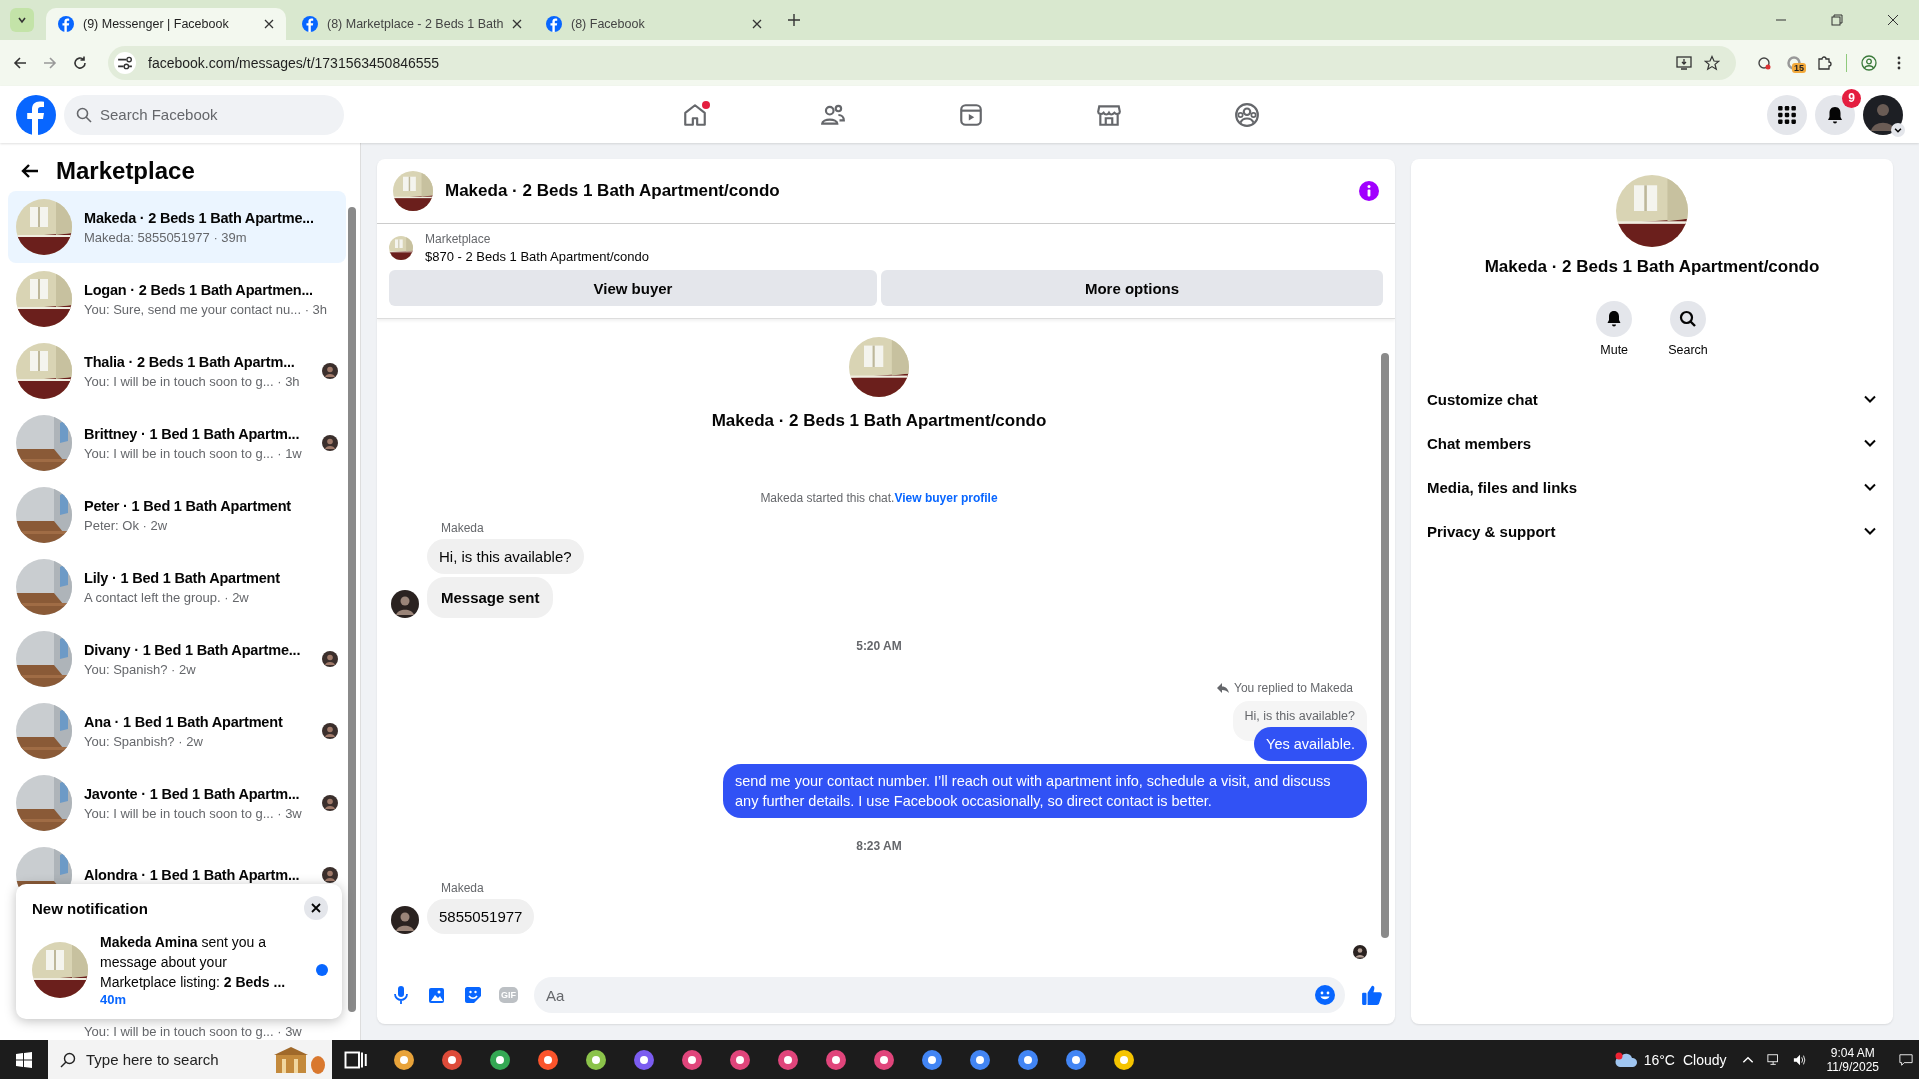 This screenshot has height=1079, width=1919. What do you see at coordinates (1712, 63) in the screenshot?
I see `bookmark-star-icon` at bounding box center [1712, 63].